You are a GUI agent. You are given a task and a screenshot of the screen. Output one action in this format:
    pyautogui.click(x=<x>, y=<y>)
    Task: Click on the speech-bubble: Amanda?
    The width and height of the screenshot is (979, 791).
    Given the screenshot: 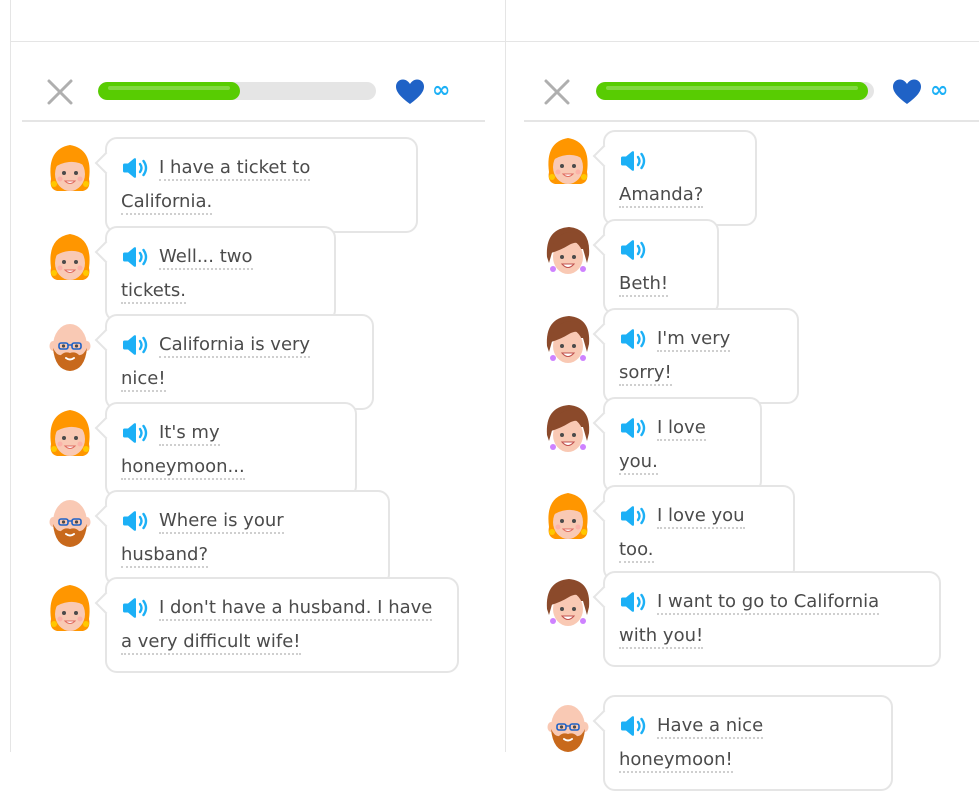 What is the action you would take?
    pyautogui.click(x=680, y=178)
    